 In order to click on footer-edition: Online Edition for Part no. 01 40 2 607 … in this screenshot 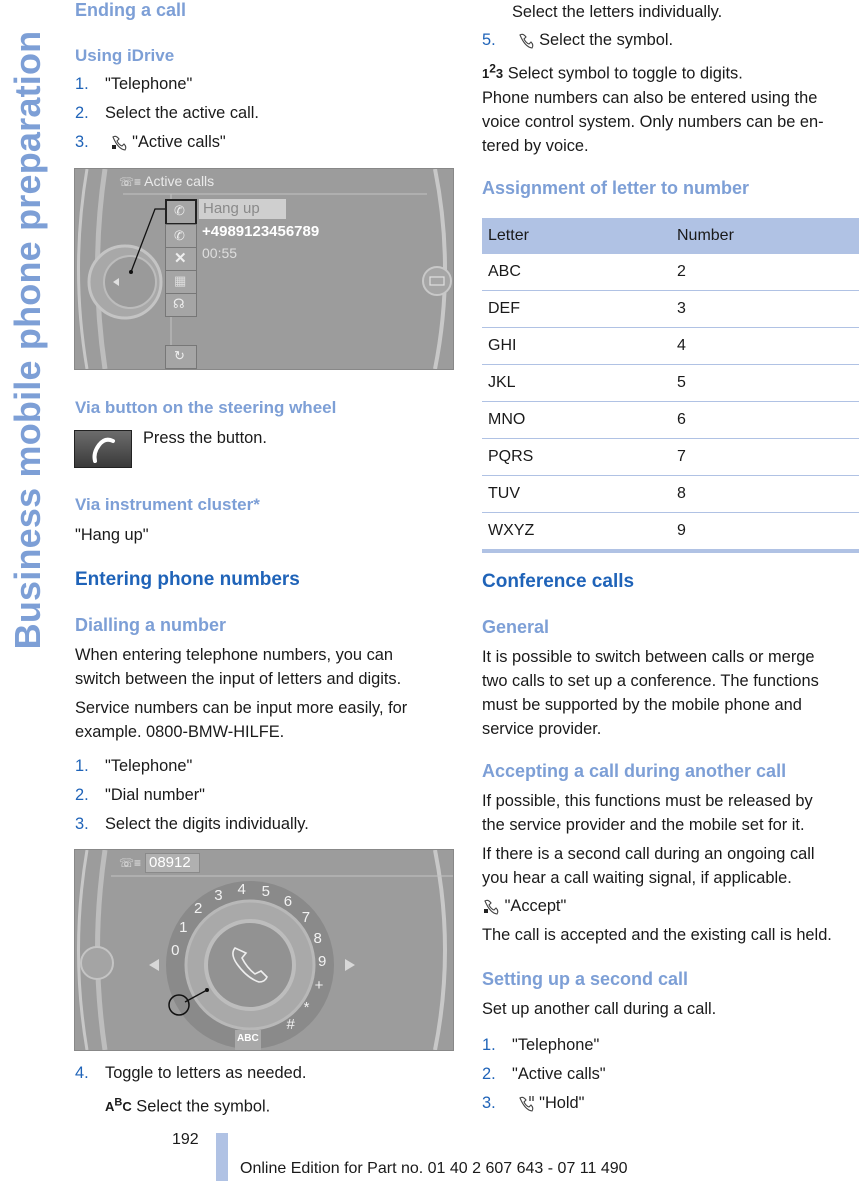, I will do `click(434, 1168)`.